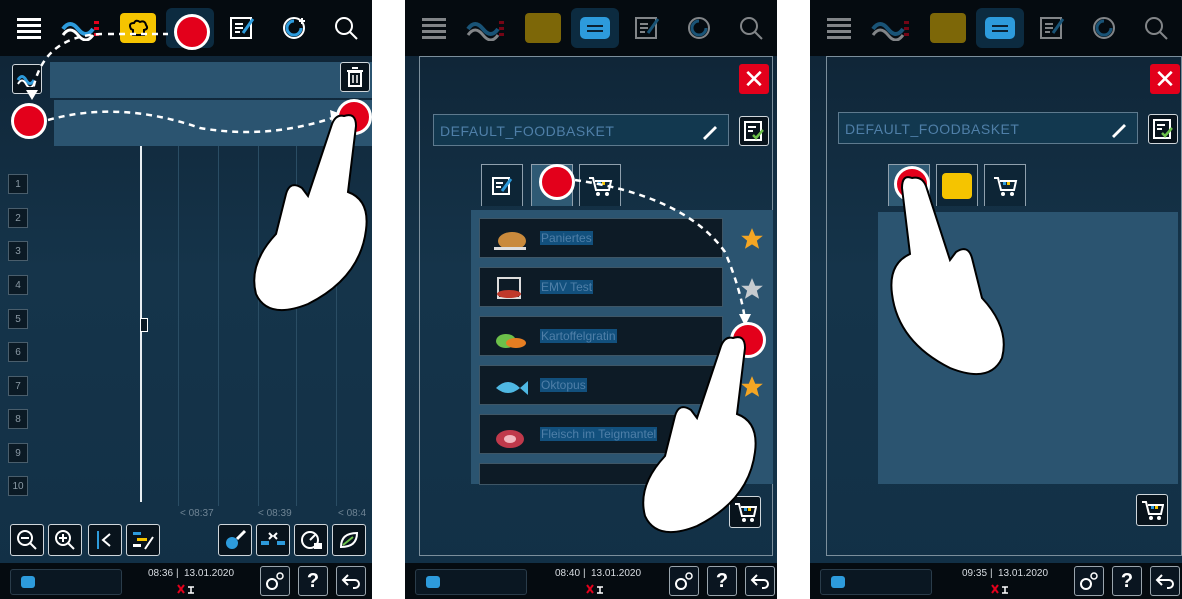 Image resolution: width=1182 pixels, height=599 pixels. What do you see at coordinates (510, 439) in the screenshot?
I see `meat-icon` at bounding box center [510, 439].